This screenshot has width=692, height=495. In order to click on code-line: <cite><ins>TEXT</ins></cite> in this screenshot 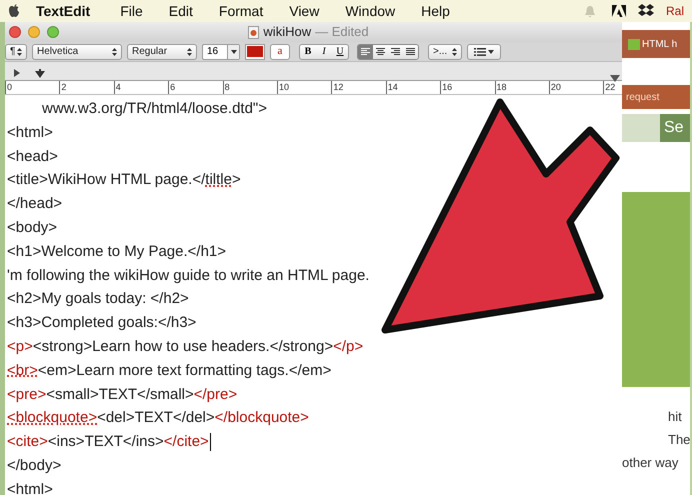, I will do `click(108, 442)`.